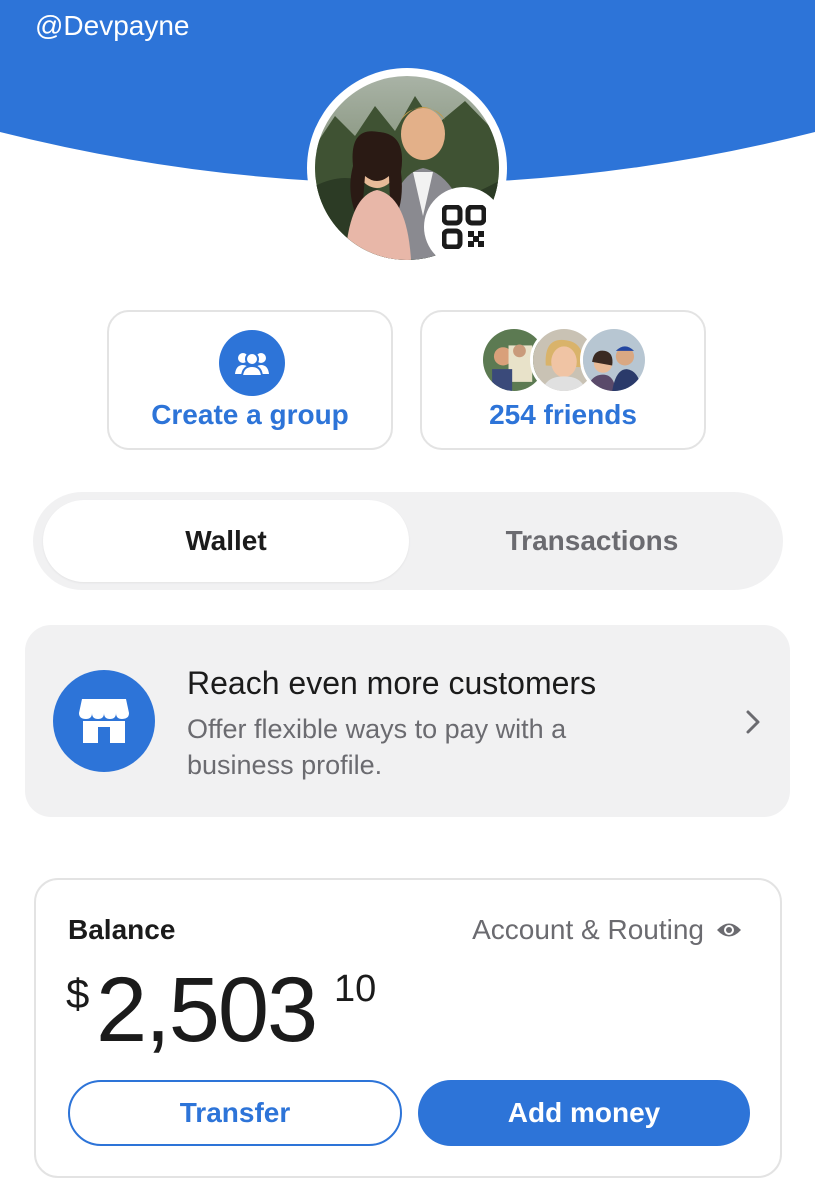  I want to click on account-routing-link: Account & Routing, so click(607, 930).